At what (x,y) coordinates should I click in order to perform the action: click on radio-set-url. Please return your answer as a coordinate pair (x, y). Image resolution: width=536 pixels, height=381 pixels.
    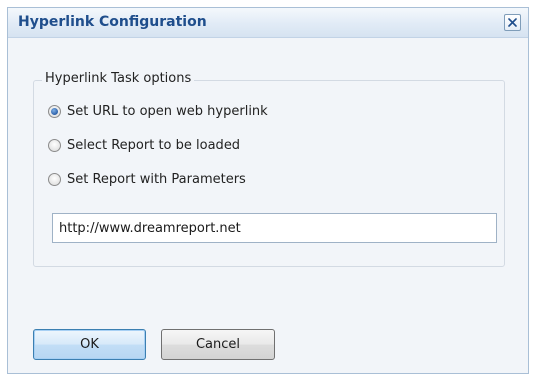
    Looking at the image, I should click on (54, 111).